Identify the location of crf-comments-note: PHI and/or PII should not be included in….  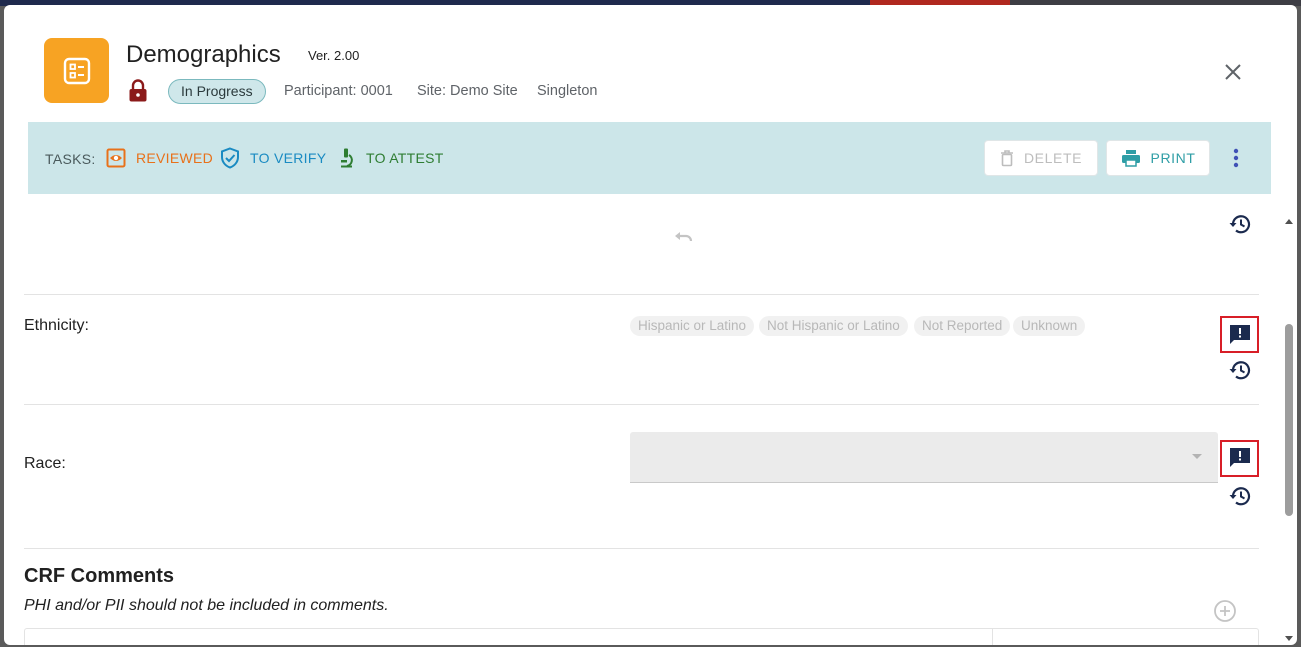
(206, 605).